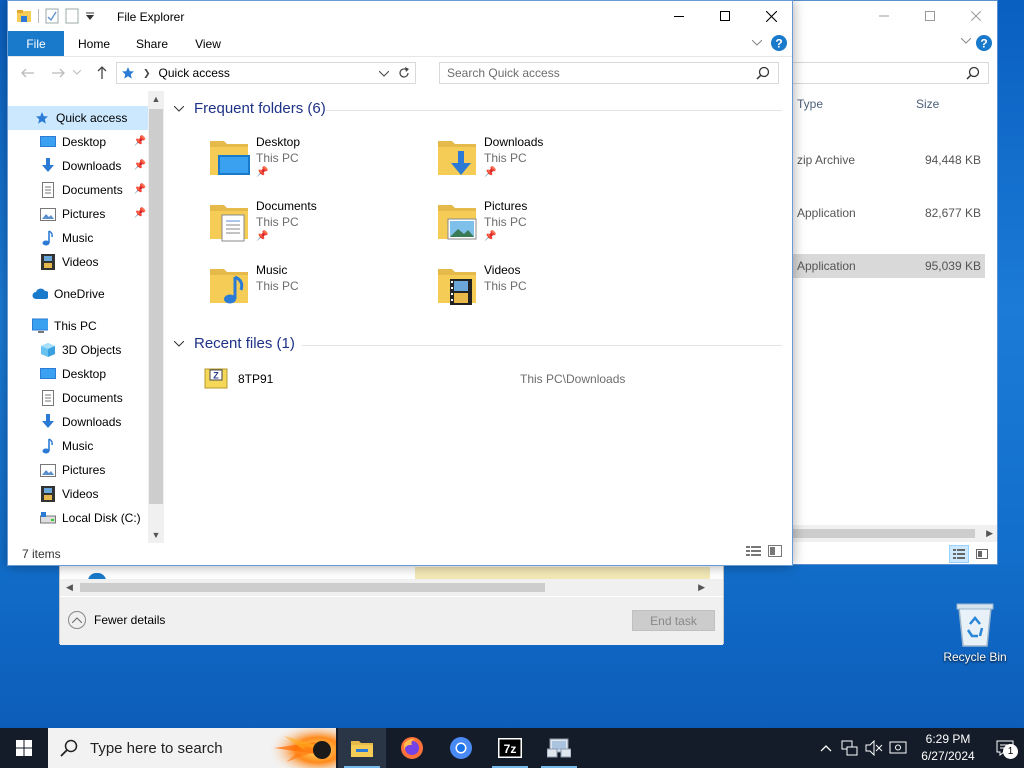 The width and height of the screenshot is (1024, 768). I want to click on bg-details-view-icon, so click(959, 554).